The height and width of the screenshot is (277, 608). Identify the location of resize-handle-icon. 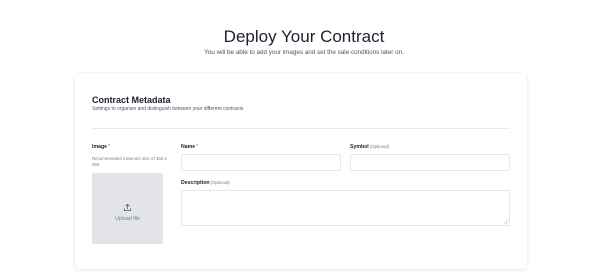
(506, 222).